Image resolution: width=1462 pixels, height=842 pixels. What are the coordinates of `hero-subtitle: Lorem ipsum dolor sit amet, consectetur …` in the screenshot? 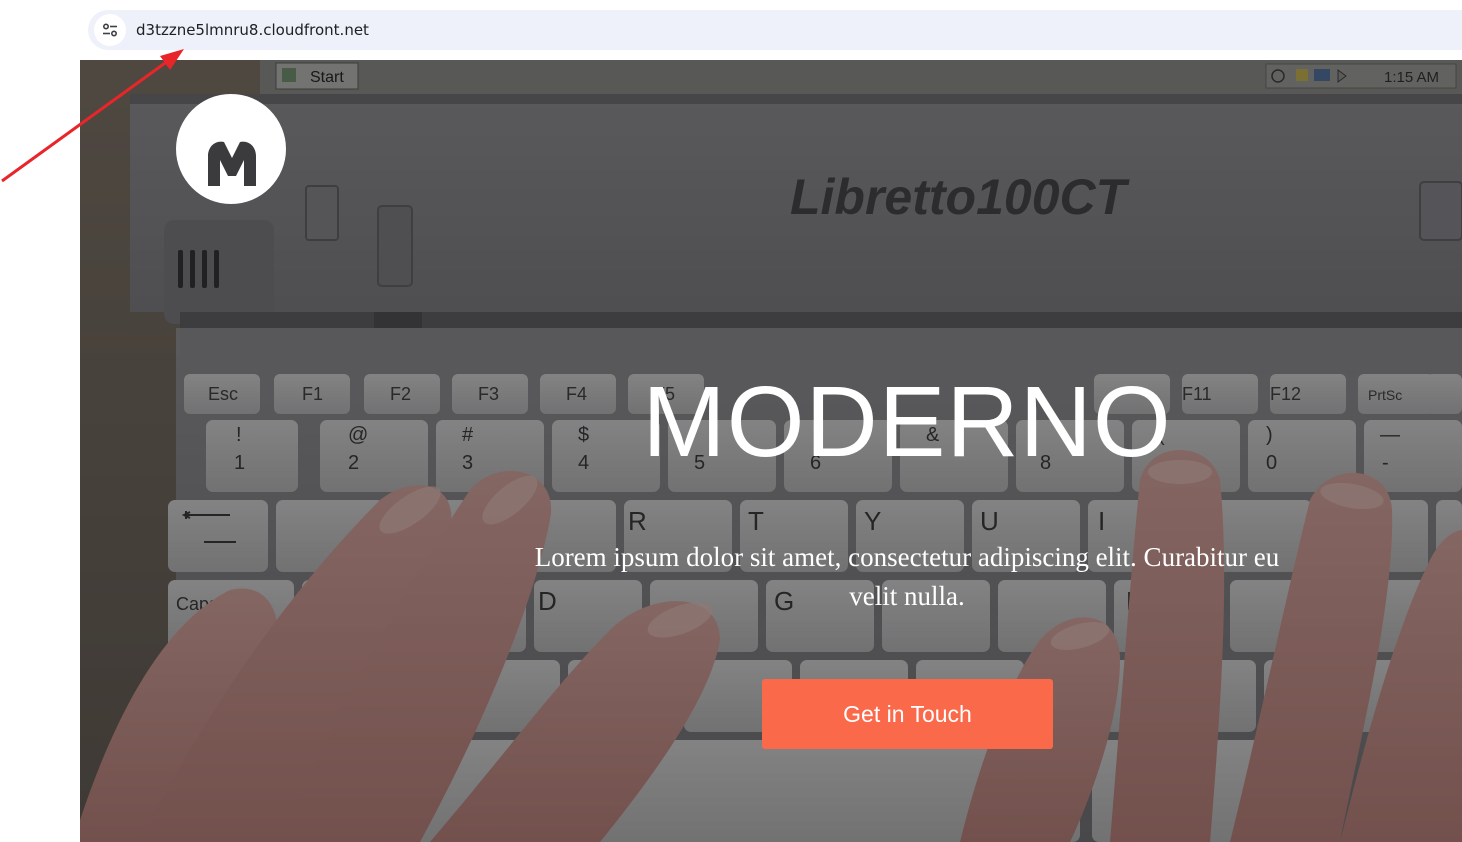 It's located at (907, 576).